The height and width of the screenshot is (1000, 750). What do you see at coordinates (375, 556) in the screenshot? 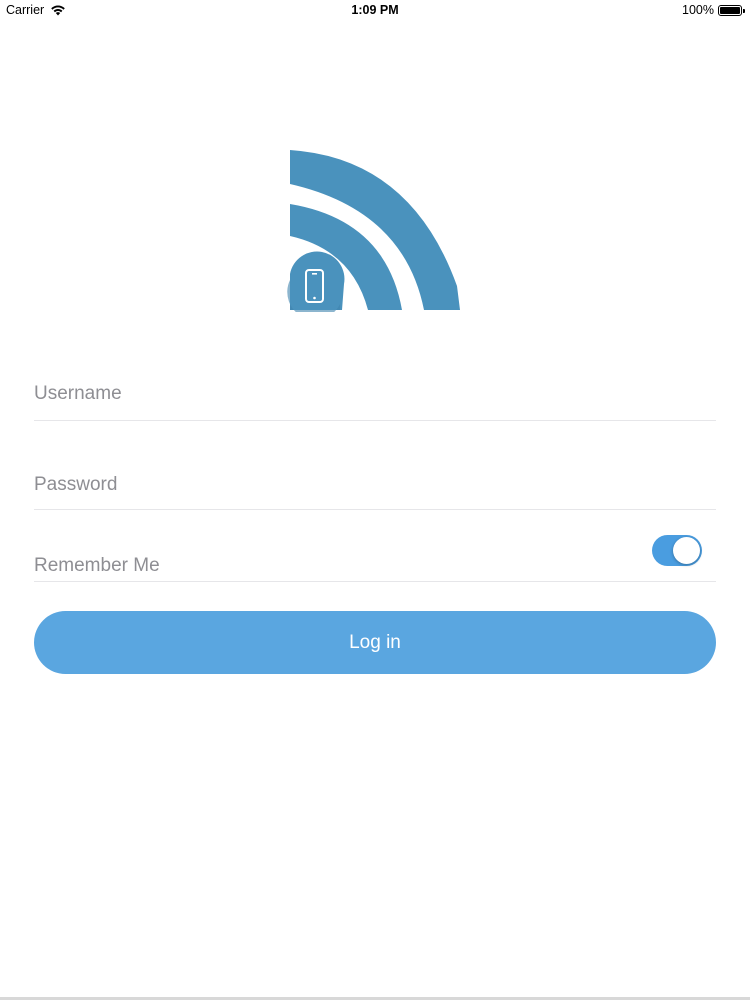
I see `remember-me-row: Remember Me` at bounding box center [375, 556].